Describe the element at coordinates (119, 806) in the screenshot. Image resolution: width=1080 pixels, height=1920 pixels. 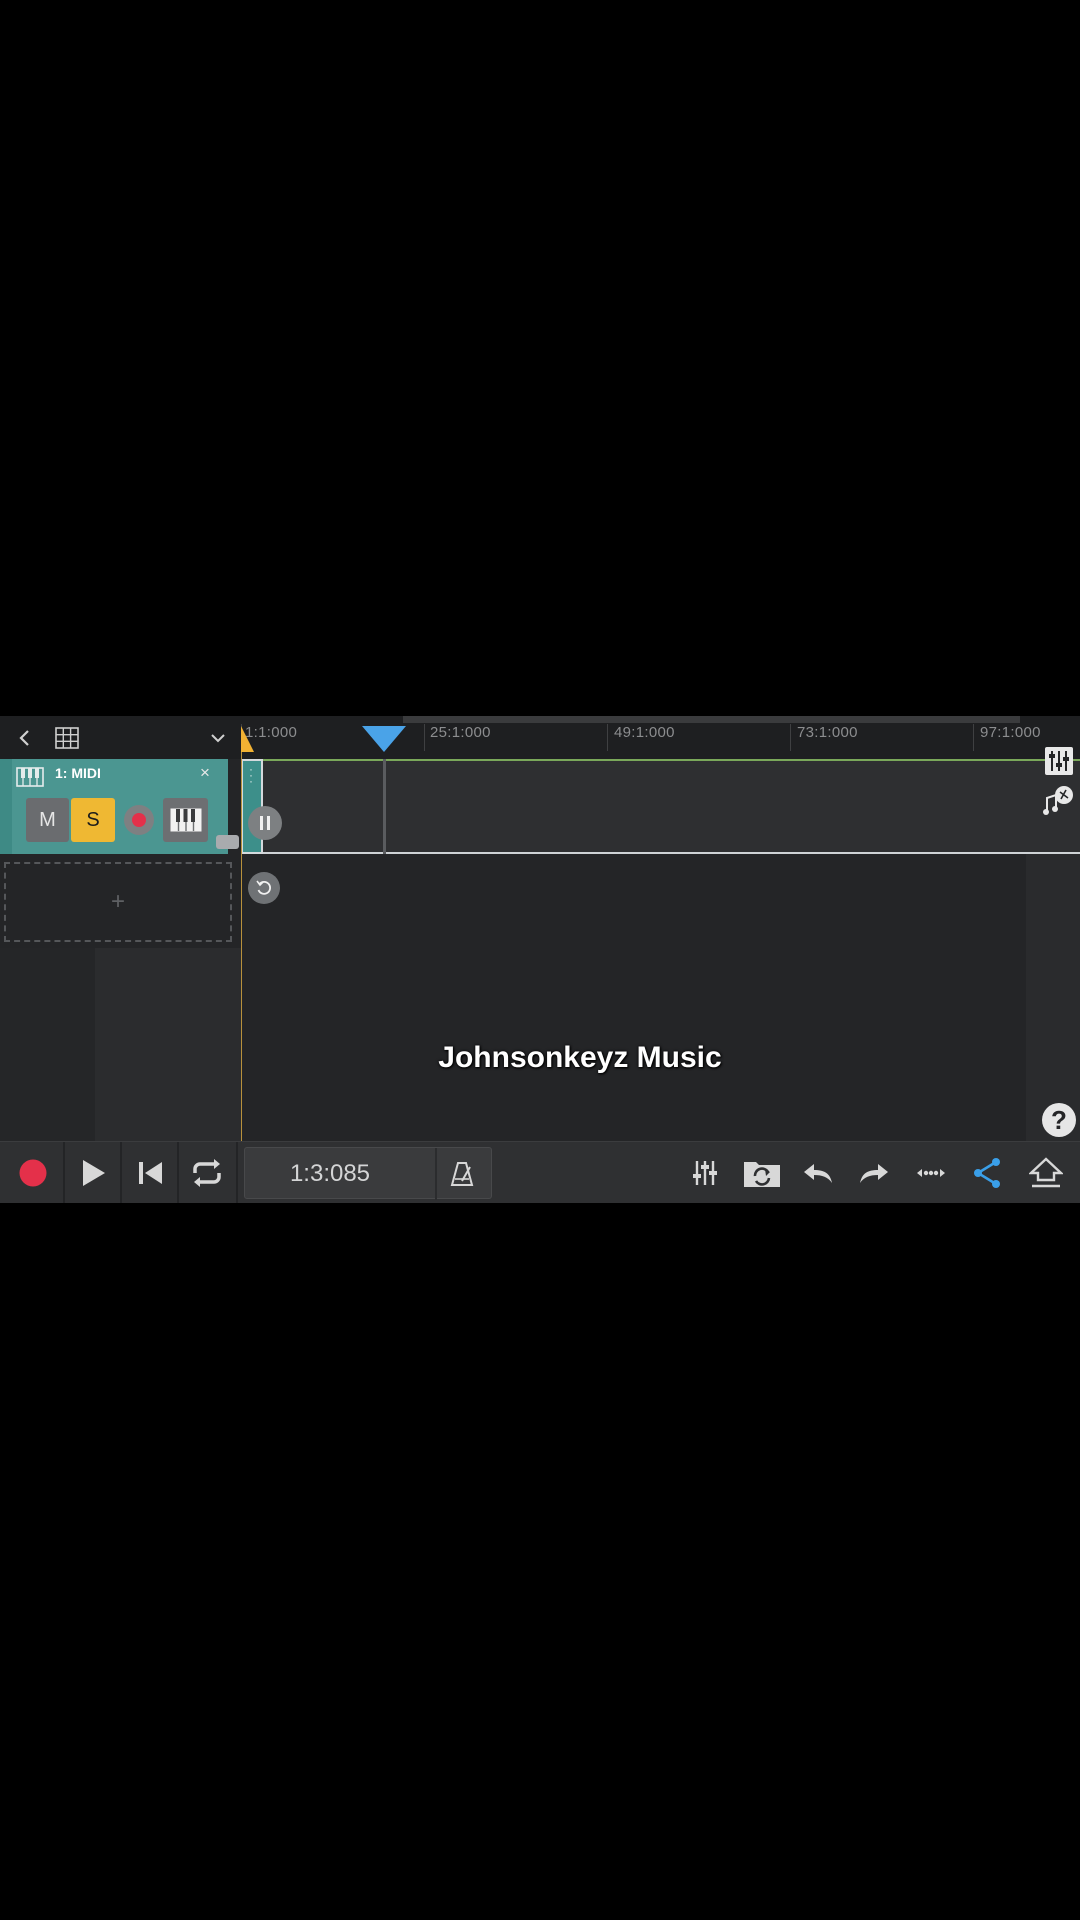
I see `track-header-midi: 1: MIDI × M S` at that location.